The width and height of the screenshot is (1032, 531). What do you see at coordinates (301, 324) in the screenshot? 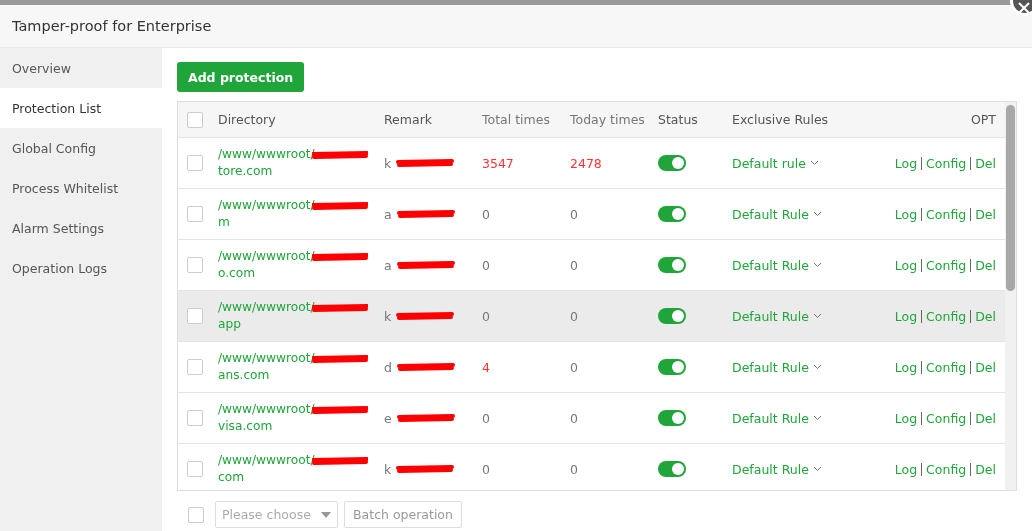
I see `directory-link: app` at bounding box center [301, 324].